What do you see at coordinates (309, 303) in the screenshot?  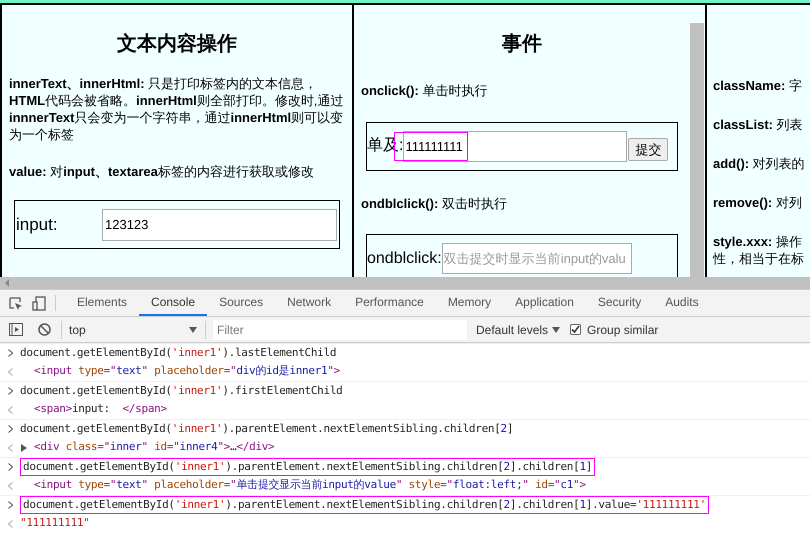 I see `devtools-tab: Network` at bounding box center [309, 303].